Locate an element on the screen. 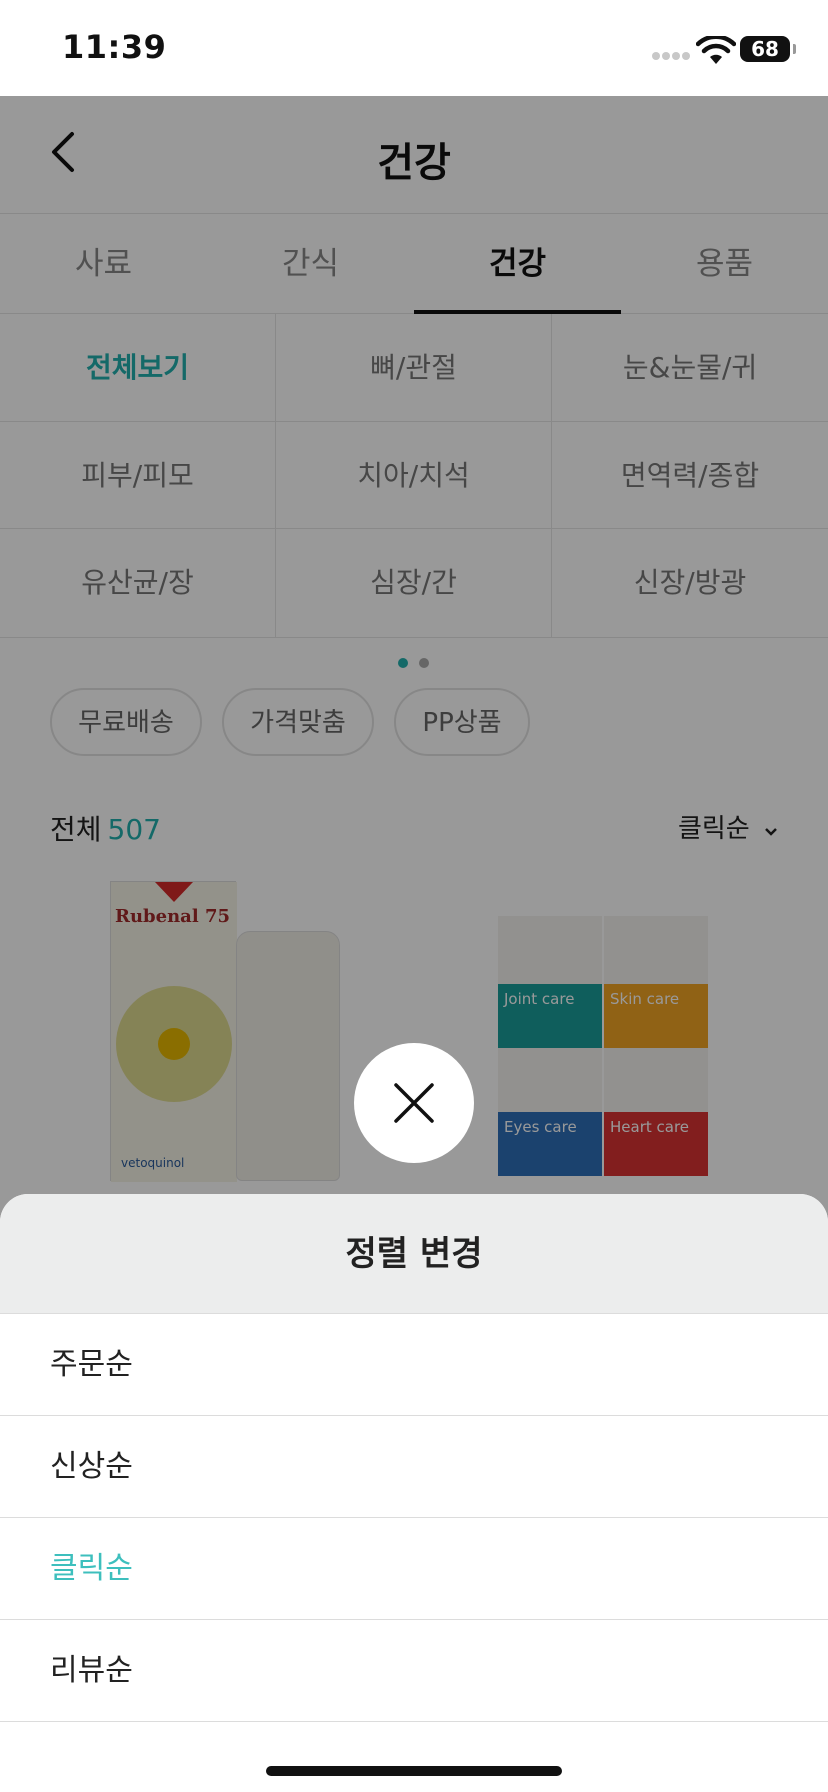 This screenshot has width=828, height=1792. battery-icon: 68 is located at coordinates (768, 49).